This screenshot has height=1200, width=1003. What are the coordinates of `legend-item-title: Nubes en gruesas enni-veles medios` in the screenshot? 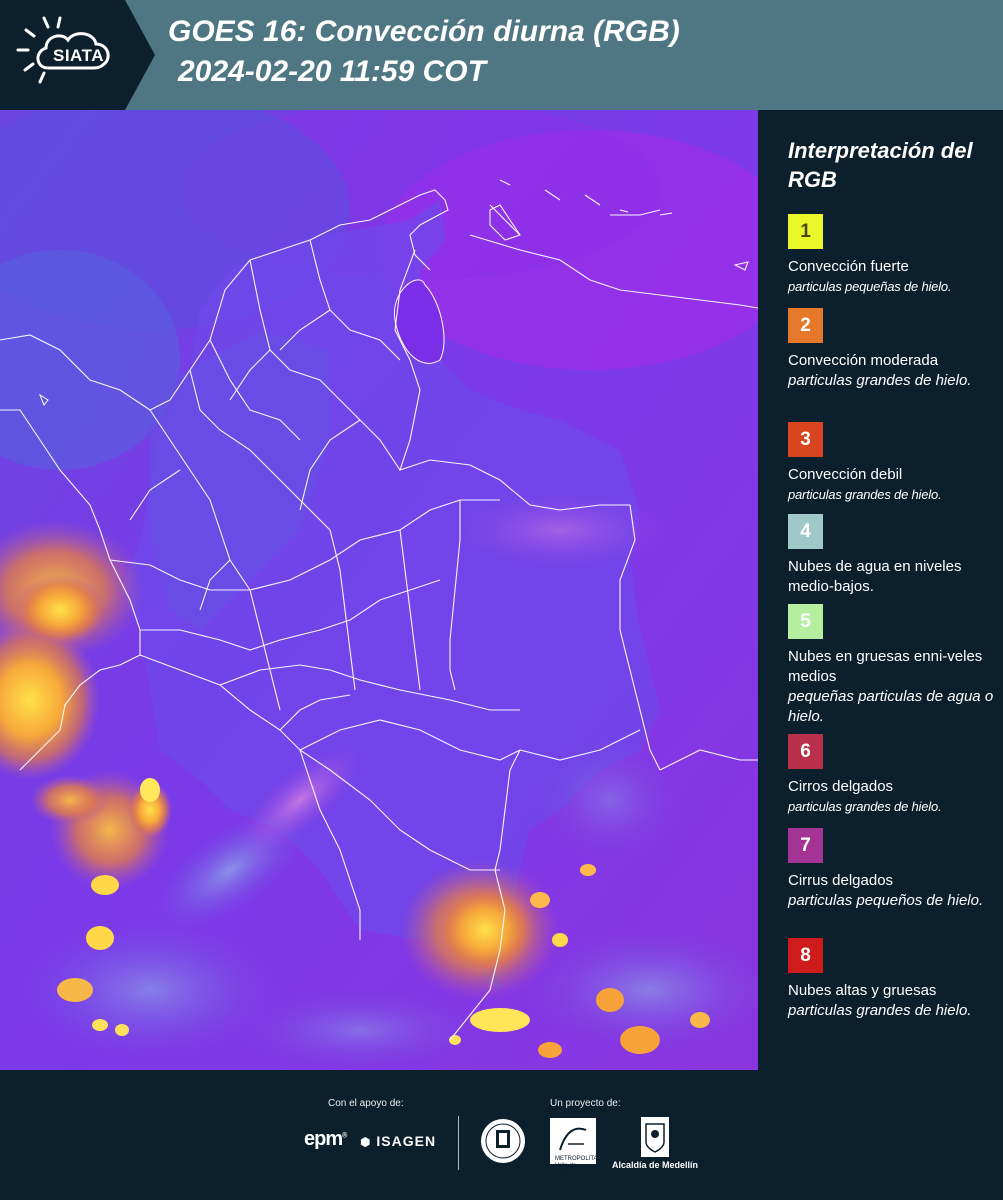 It's located at (885, 666).